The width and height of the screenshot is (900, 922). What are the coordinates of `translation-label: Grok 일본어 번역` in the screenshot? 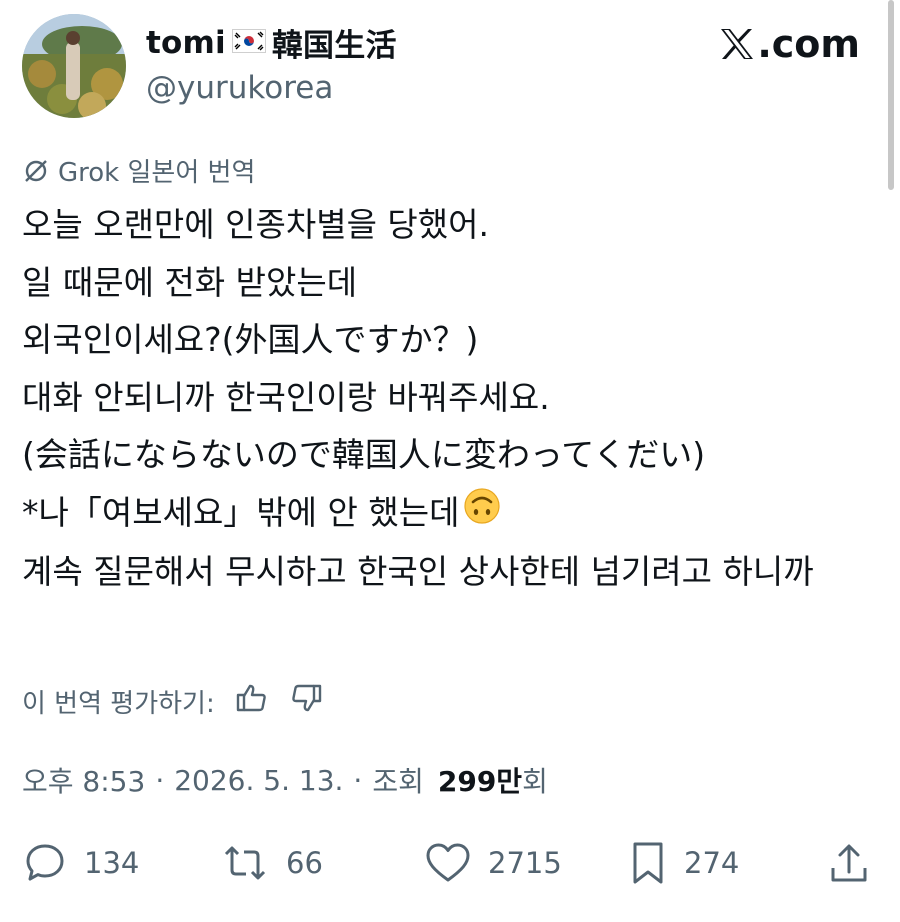 It's located at (138, 170).